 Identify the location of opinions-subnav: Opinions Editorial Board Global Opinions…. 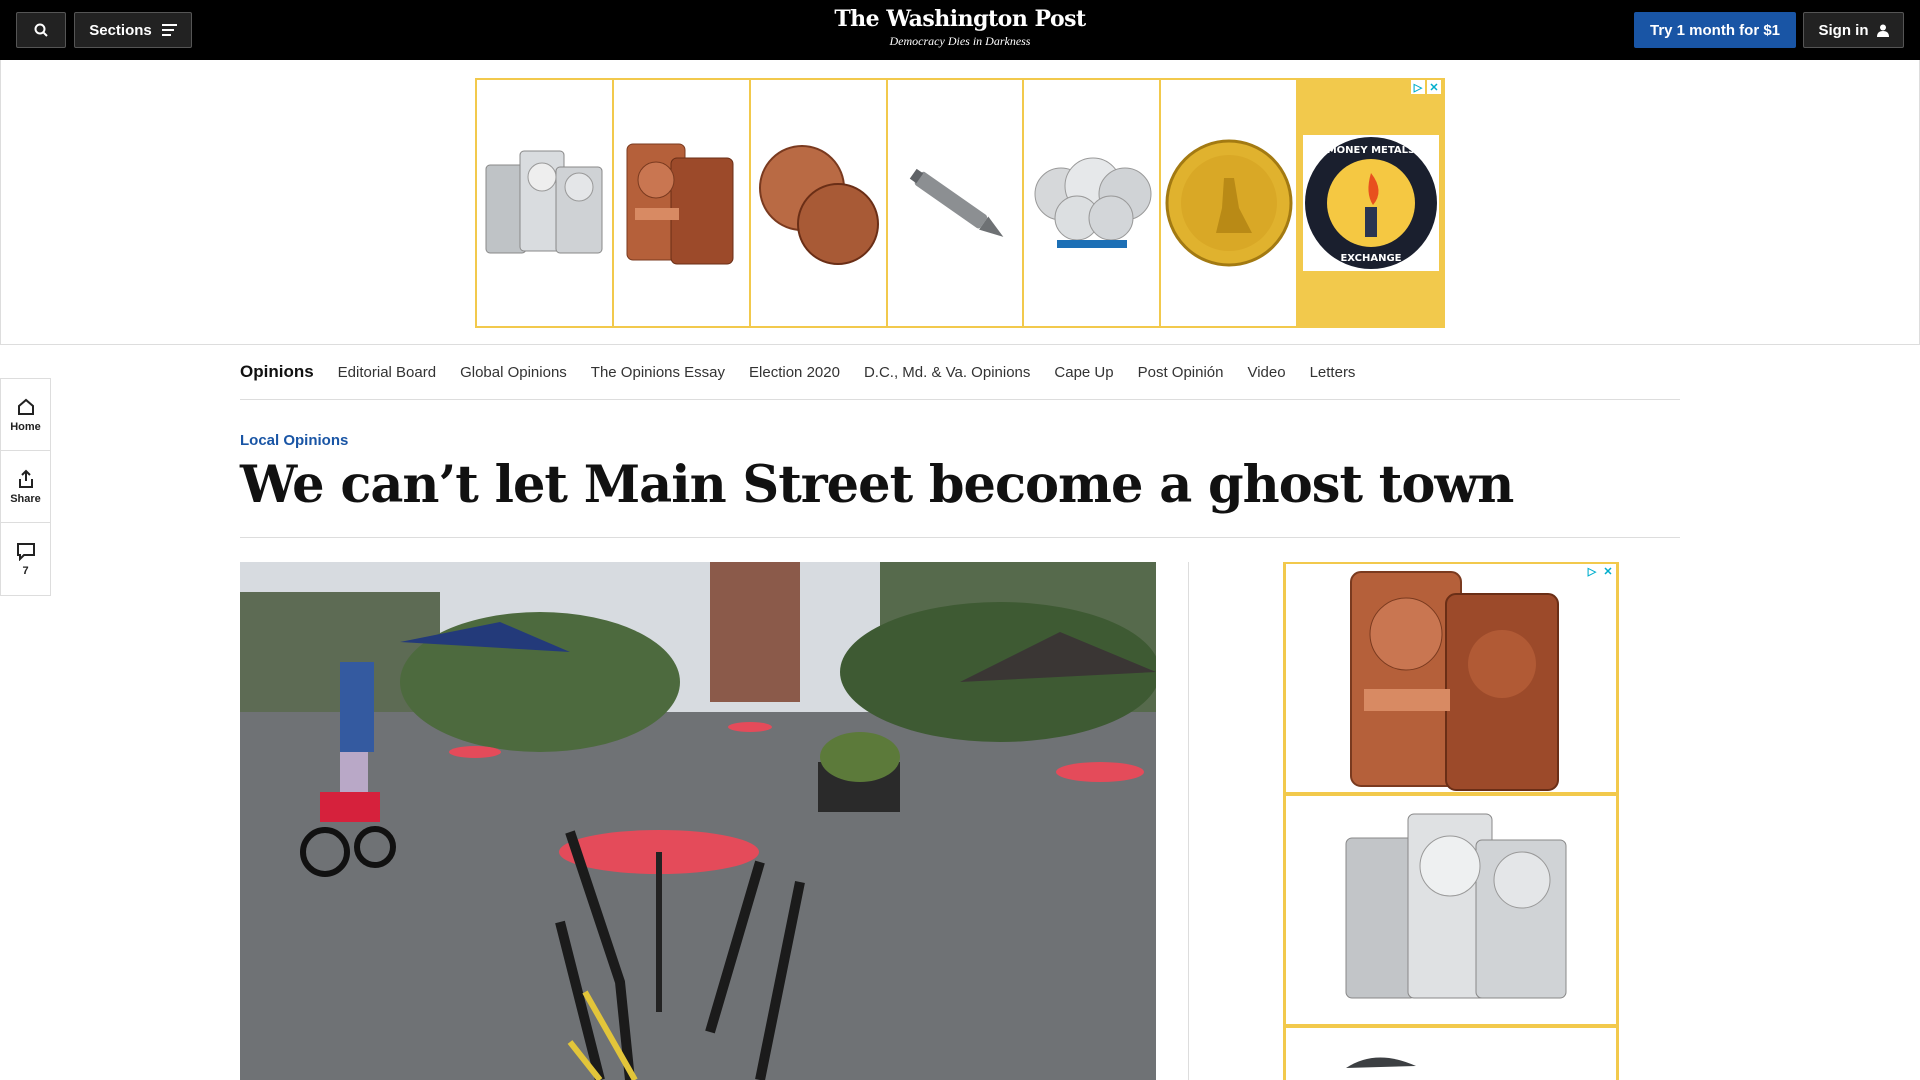
(960, 372).